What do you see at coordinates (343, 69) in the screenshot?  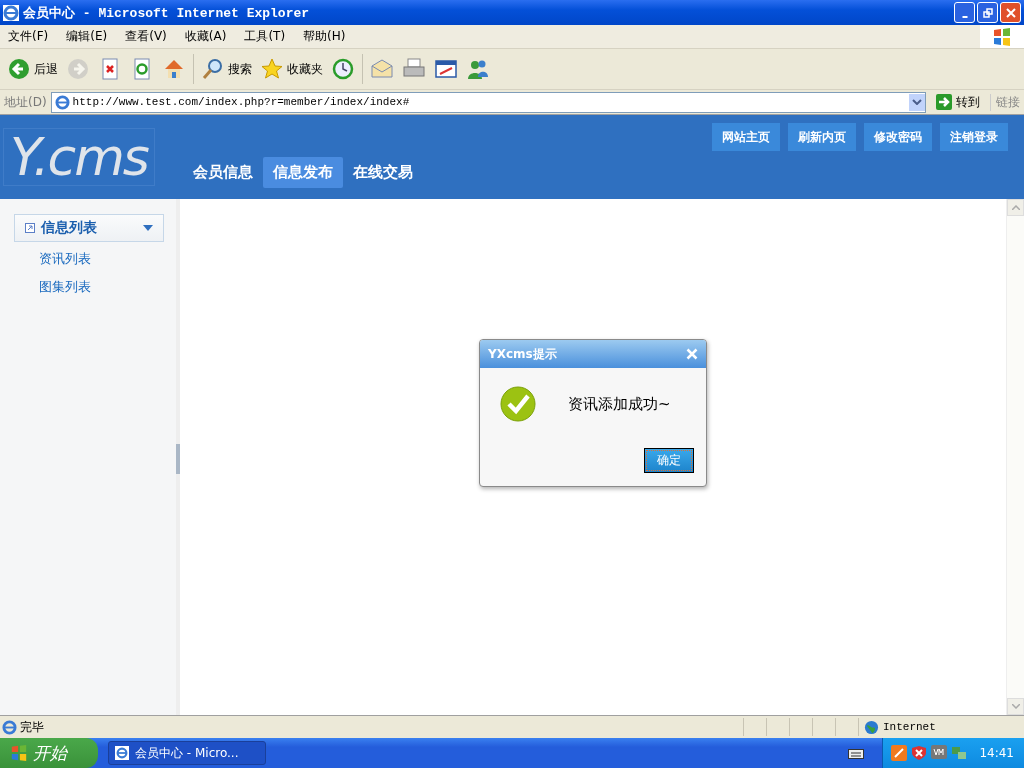 I see `clock-icon` at bounding box center [343, 69].